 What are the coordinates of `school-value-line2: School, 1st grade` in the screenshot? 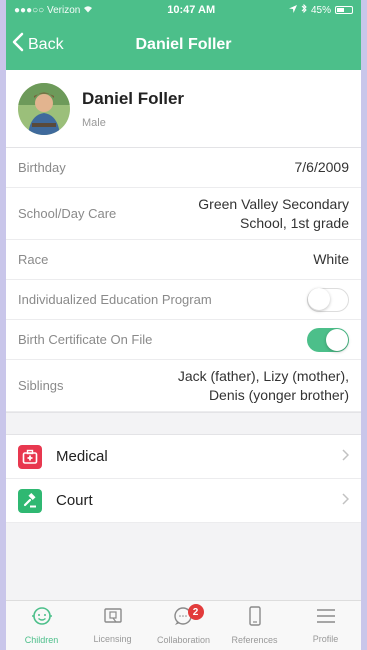 It's located at (294, 222).